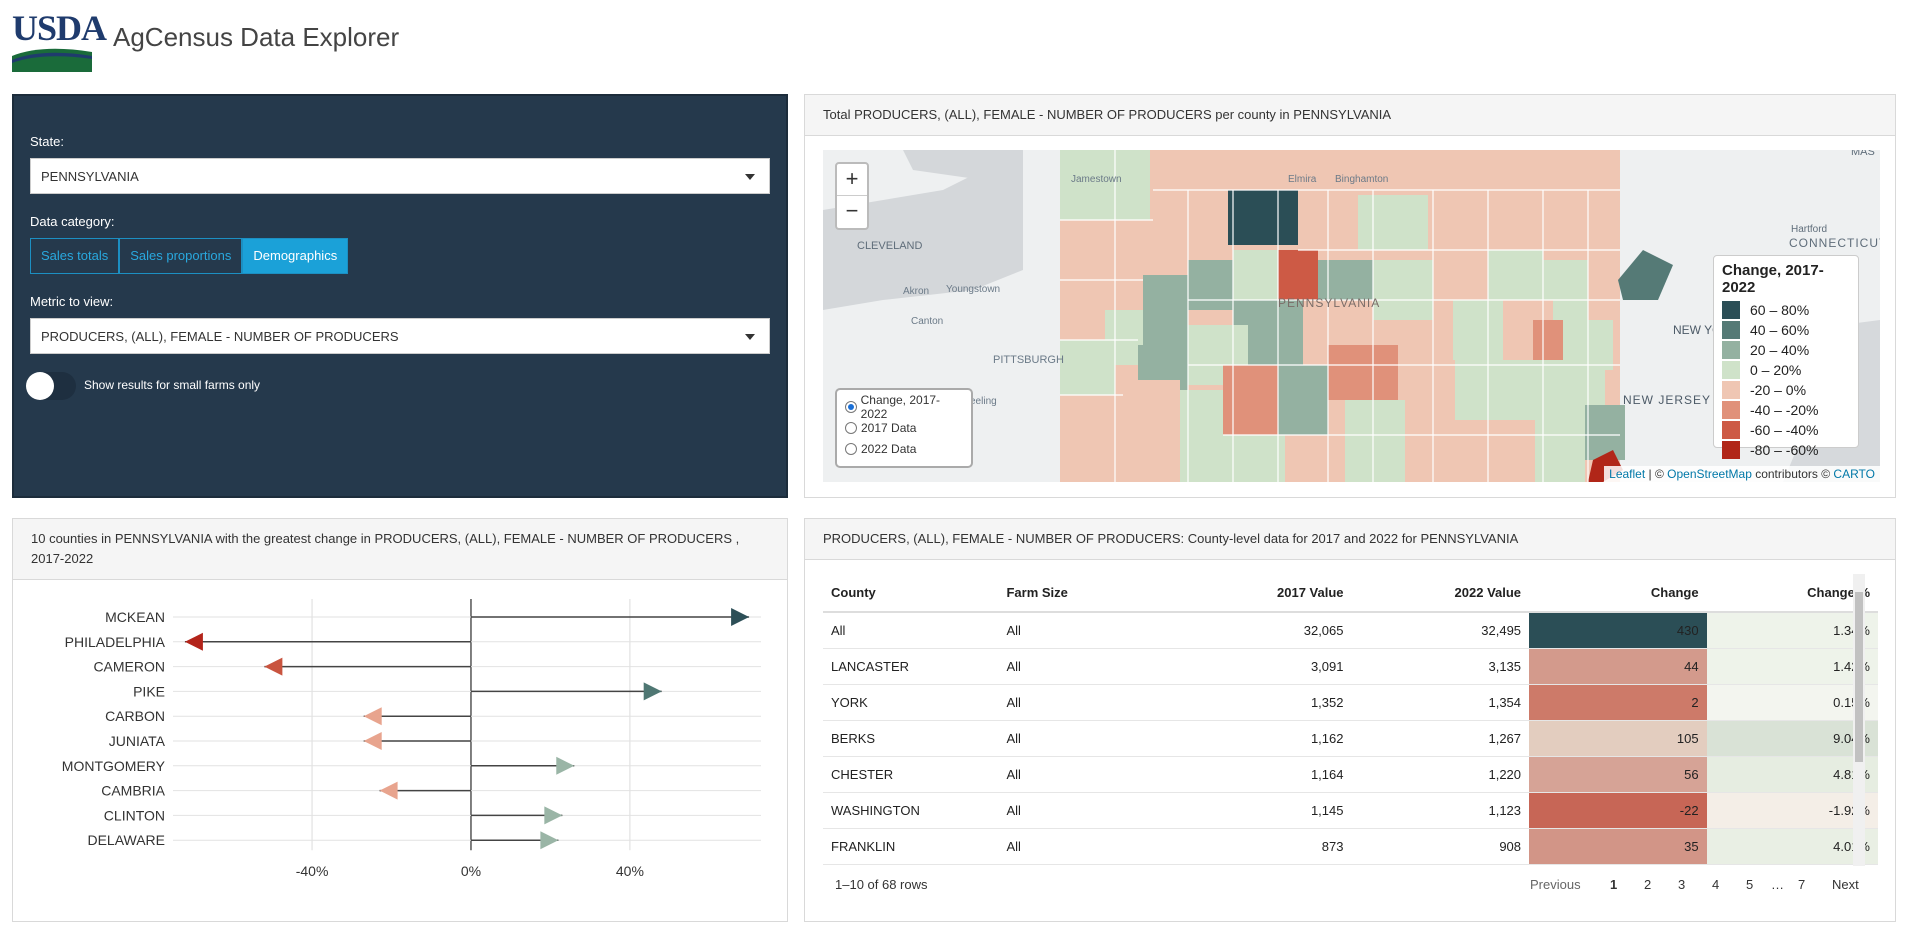 This screenshot has width=1908, height=937. Describe the element at coordinates (1618, 702) in the screenshot. I see `cell-change: 2` at that location.